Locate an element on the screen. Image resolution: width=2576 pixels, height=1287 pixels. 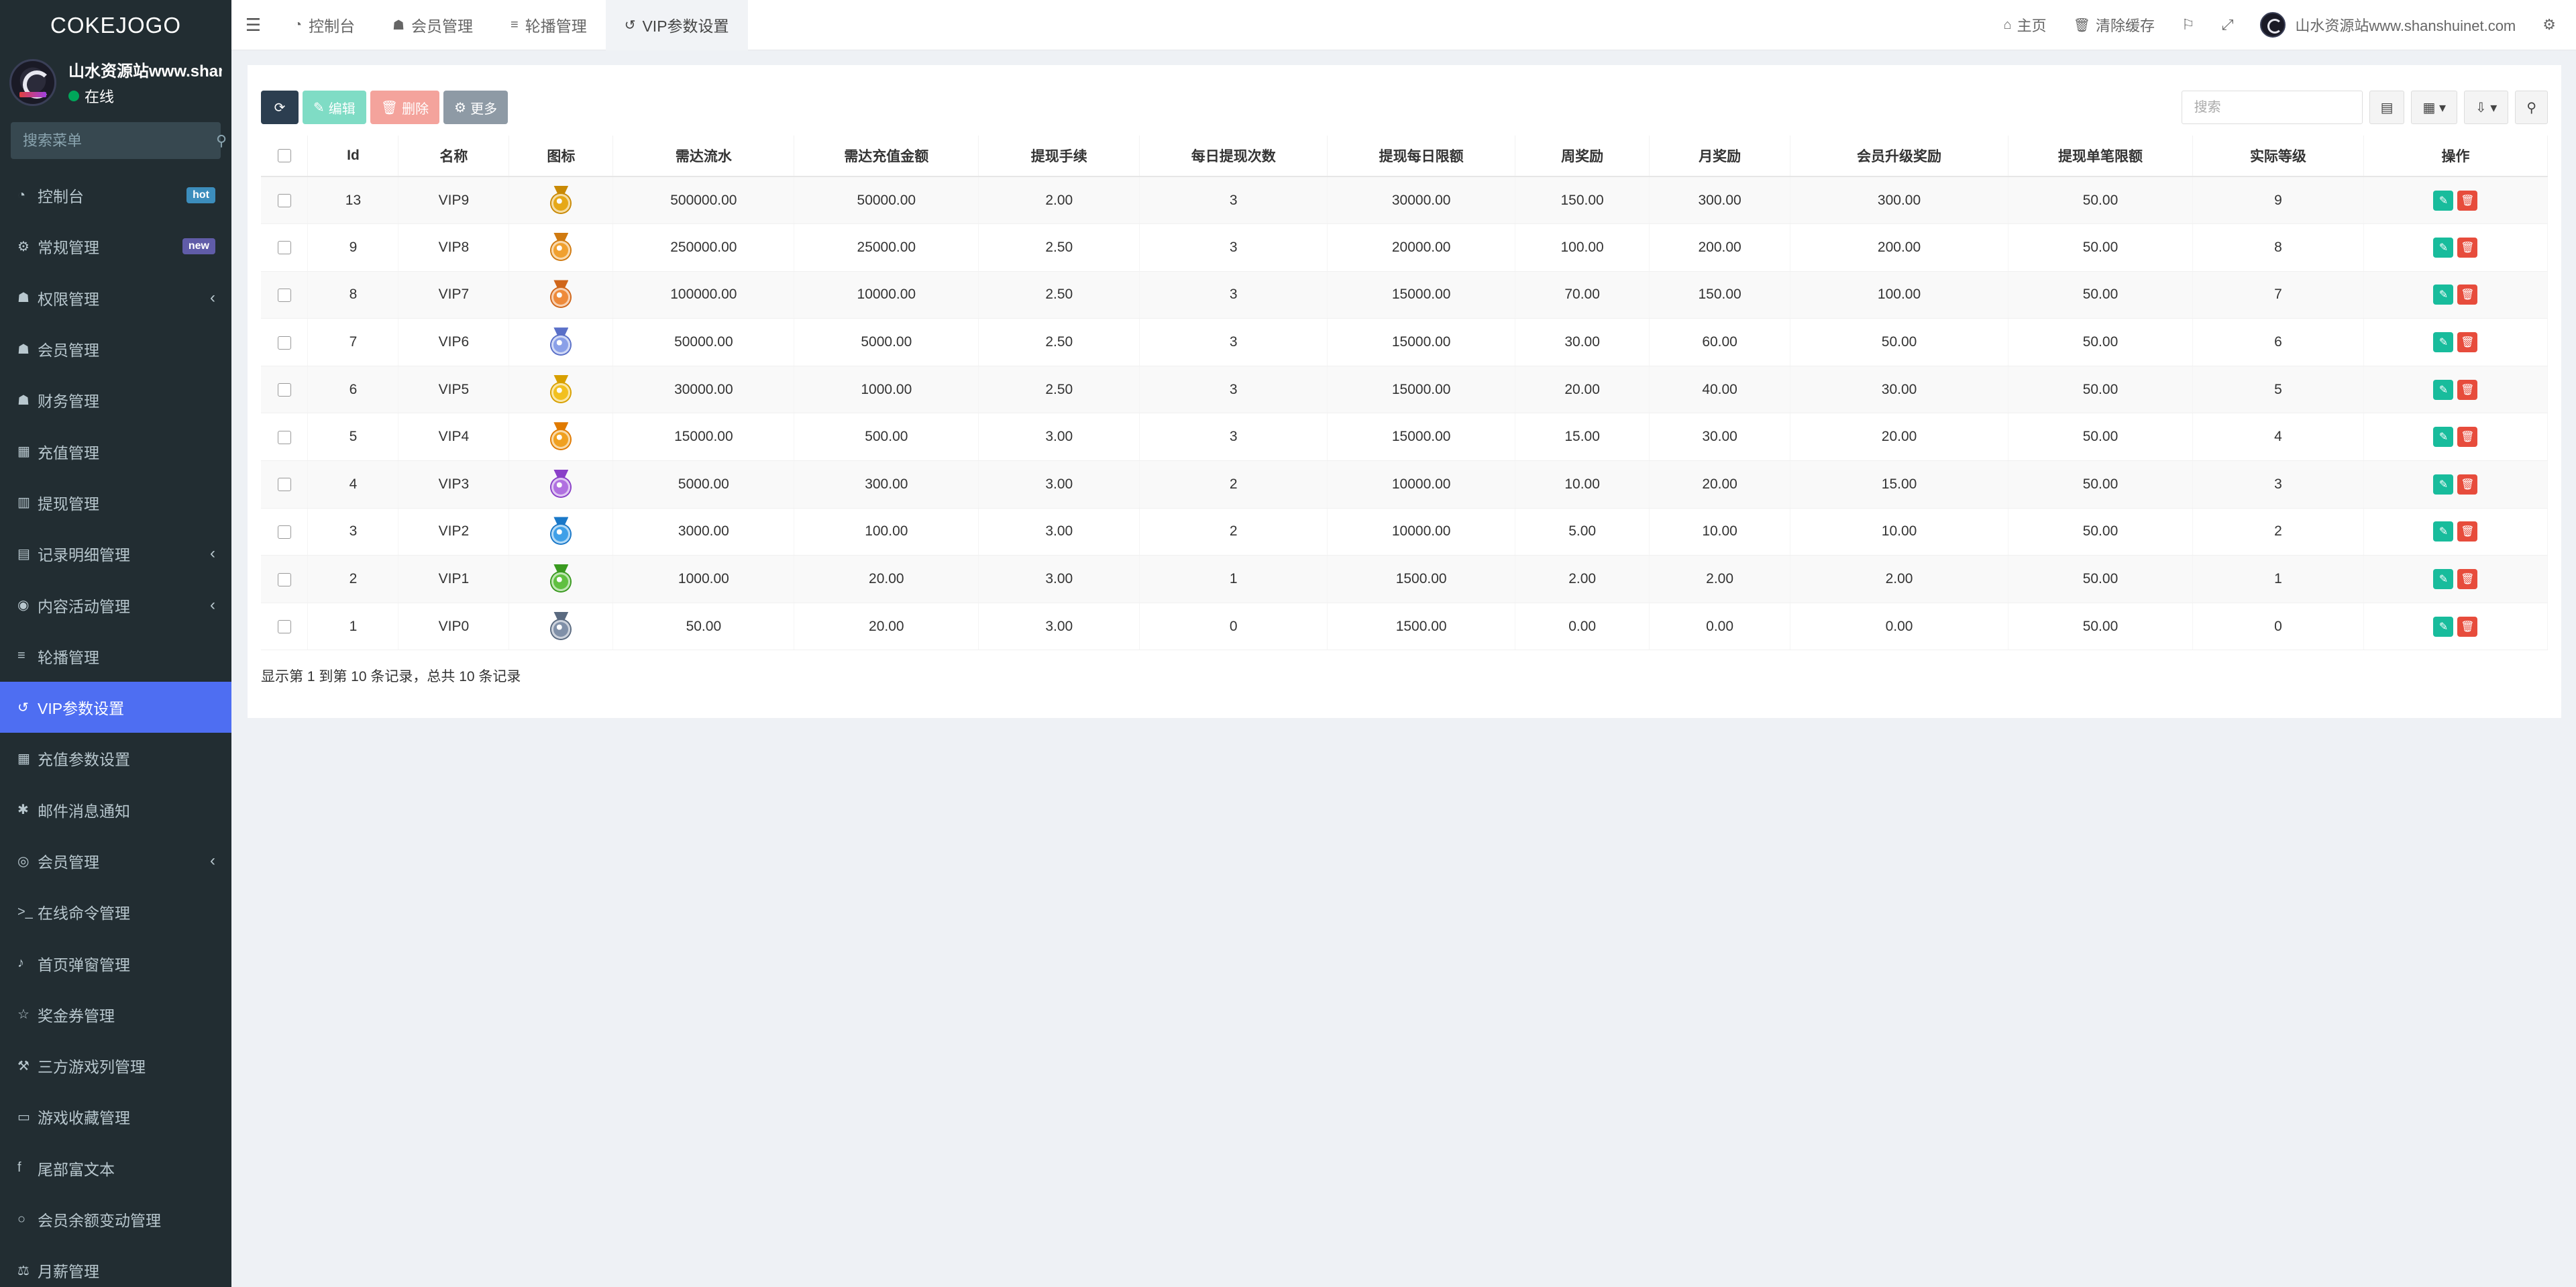
columns-button: ▦ ▾ is located at coordinates (2434, 107).